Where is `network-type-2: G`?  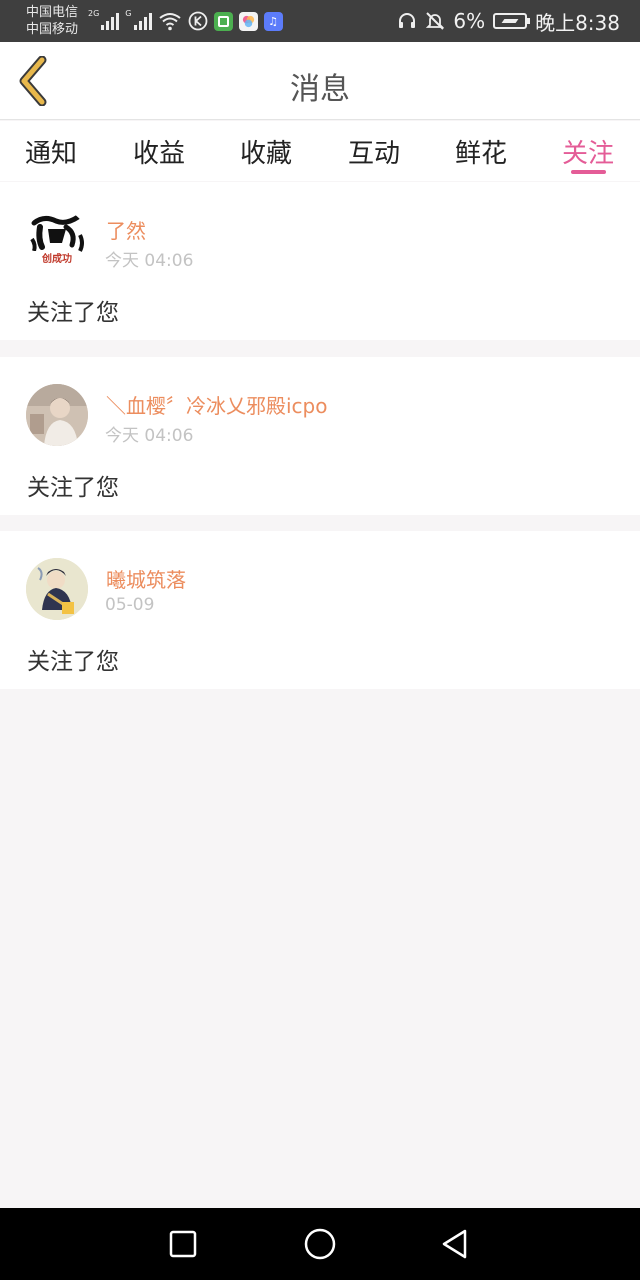 network-type-2: G is located at coordinates (128, 13).